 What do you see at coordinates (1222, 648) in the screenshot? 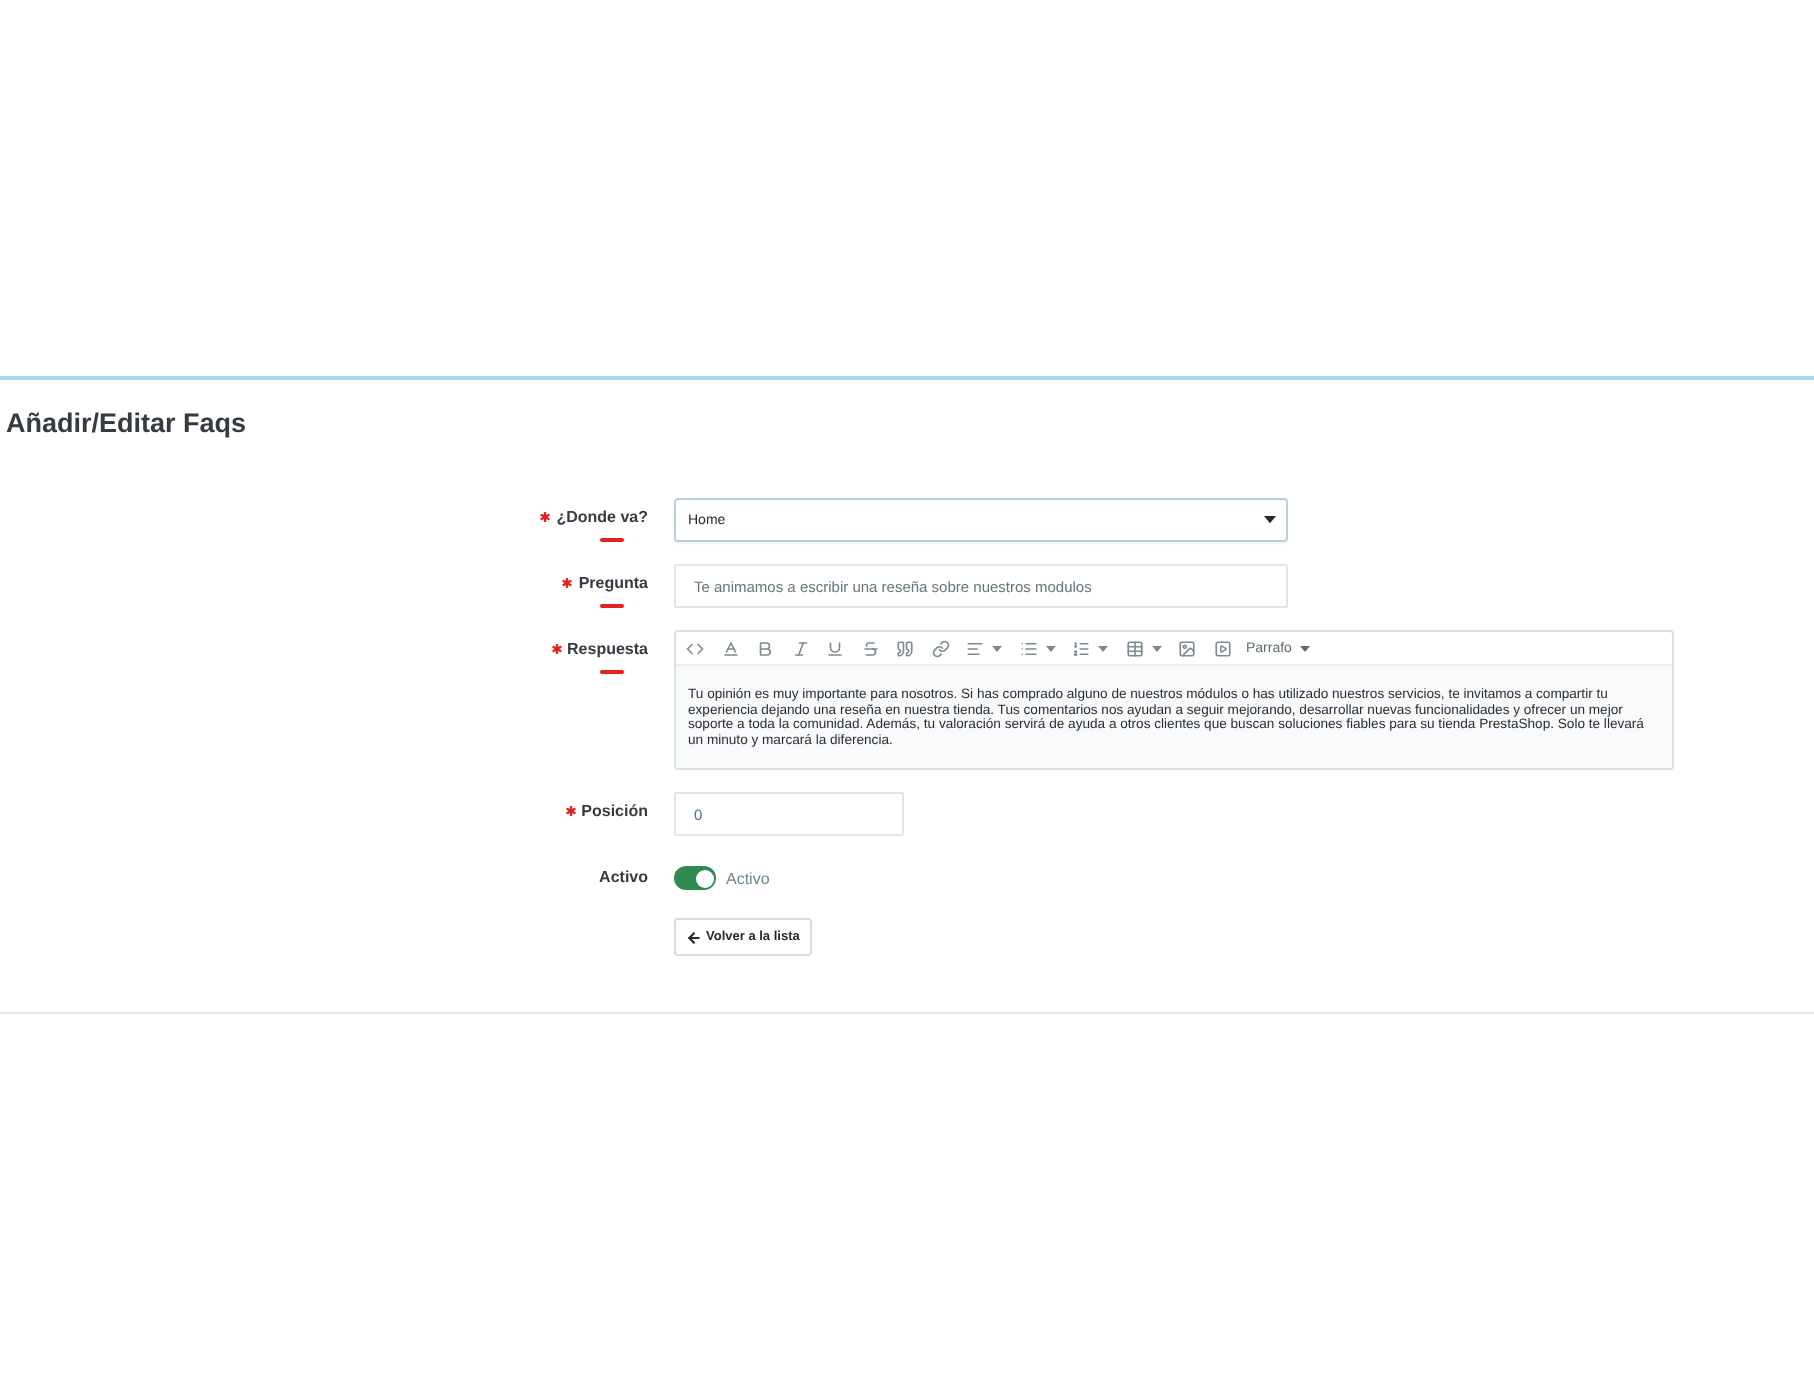
I see `video-icon` at bounding box center [1222, 648].